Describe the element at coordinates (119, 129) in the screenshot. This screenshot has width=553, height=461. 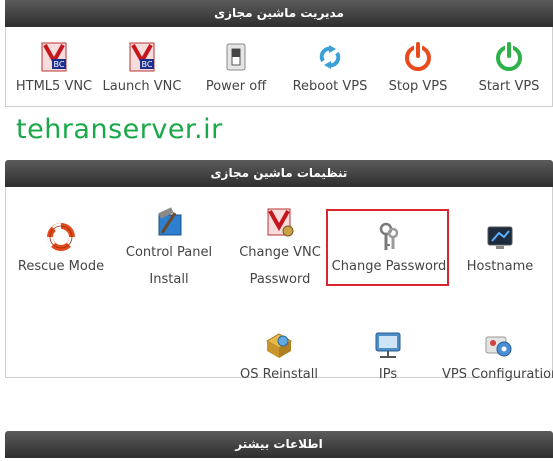
I see `site-watermark: tehranserver.ir` at that location.